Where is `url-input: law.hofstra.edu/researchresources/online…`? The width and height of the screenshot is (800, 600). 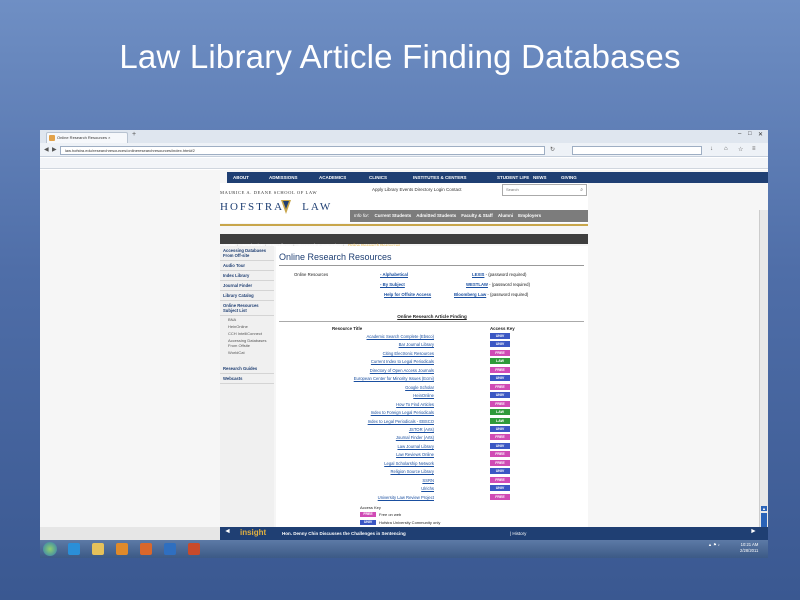
url-input: law.hofstra.edu/researchresources/online… is located at coordinates (302, 150).